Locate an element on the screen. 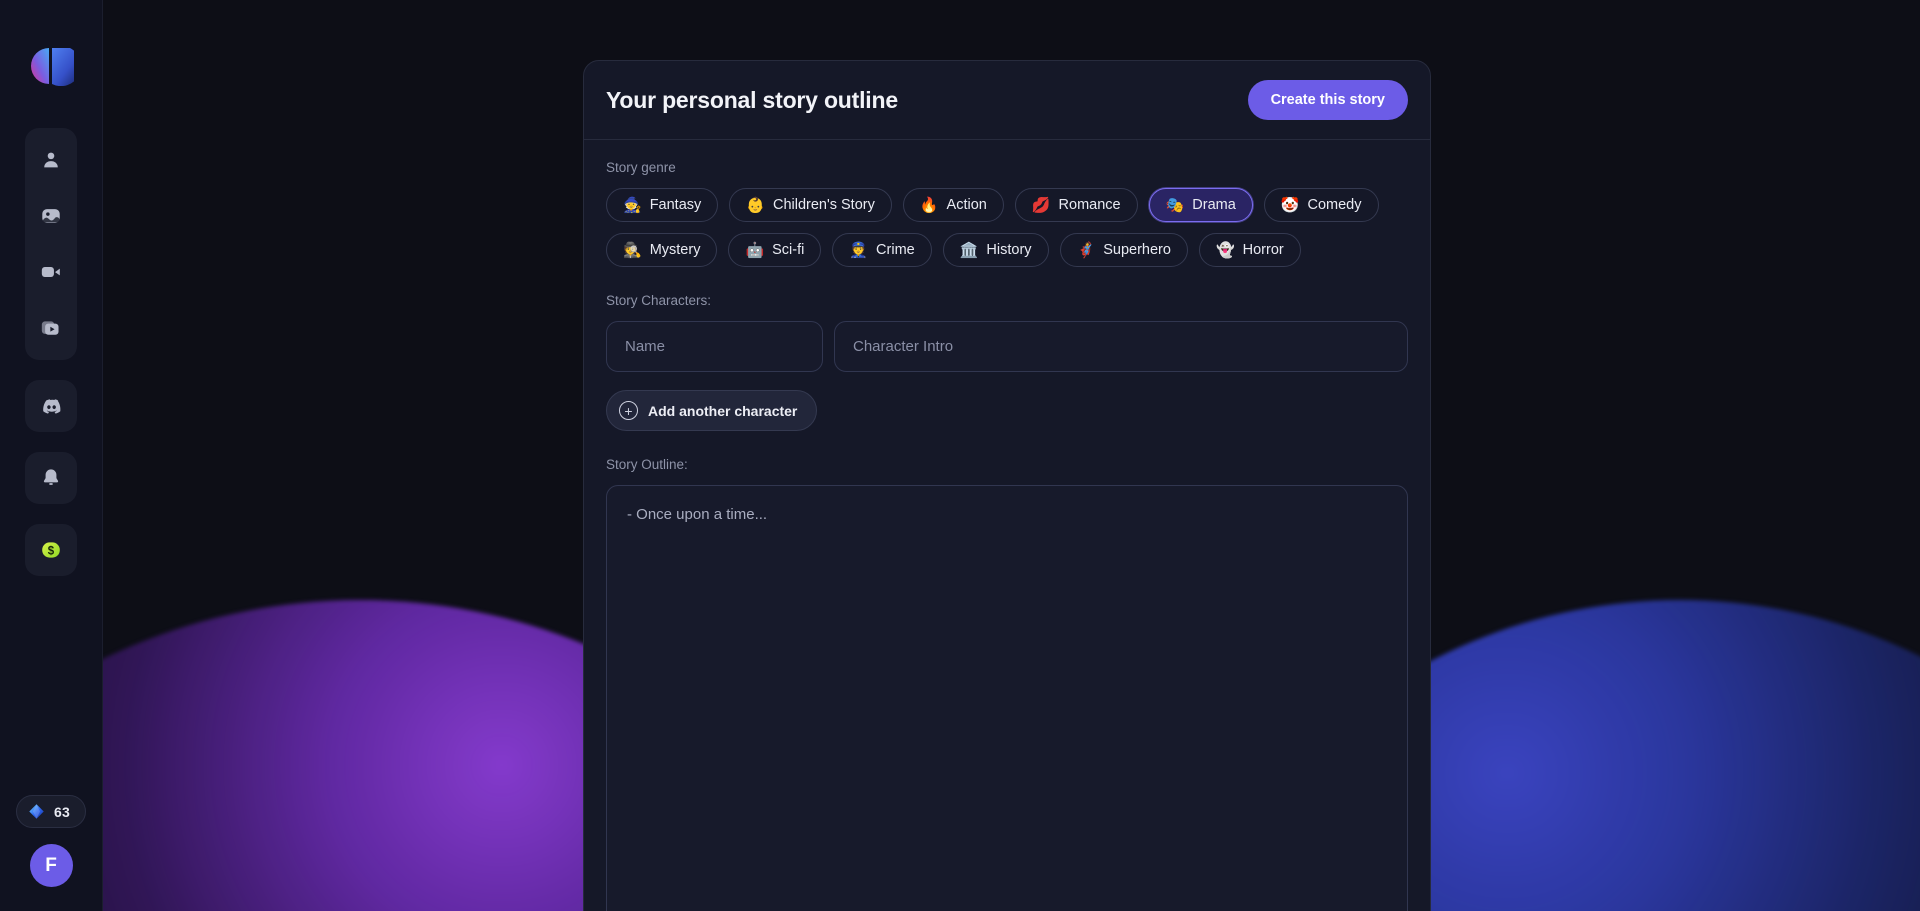 This screenshot has width=1920, height=911. genre-emoji-icon: 🤖 is located at coordinates (755, 250).